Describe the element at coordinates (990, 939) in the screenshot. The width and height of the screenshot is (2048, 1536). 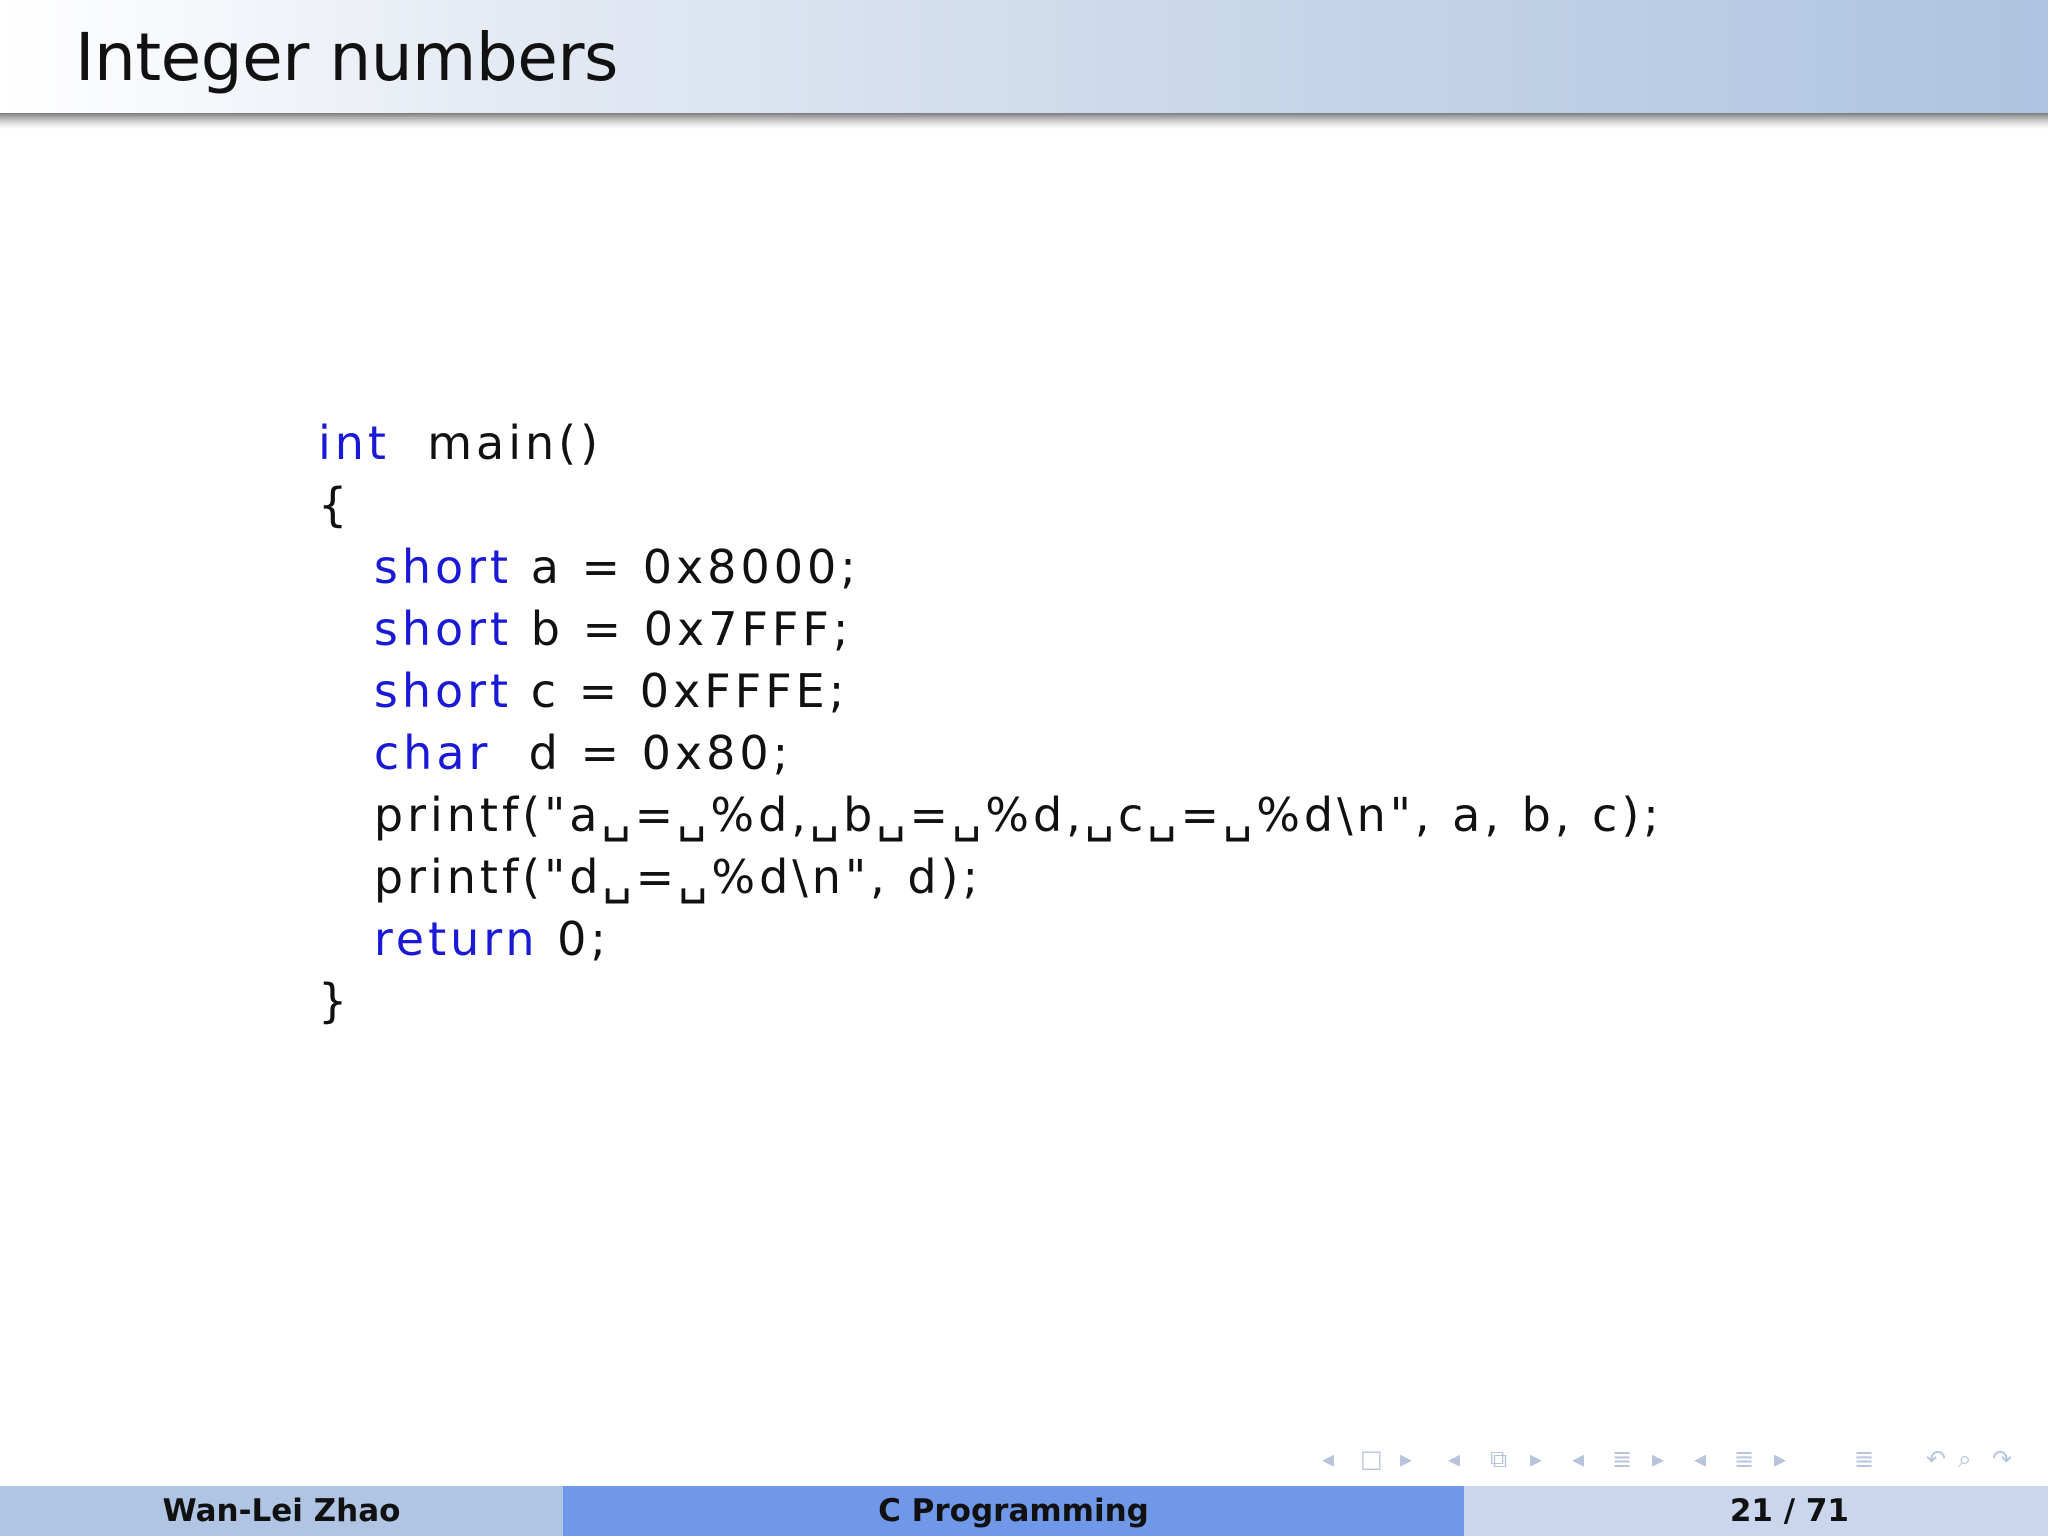
I see `code-line: return 0;` at that location.